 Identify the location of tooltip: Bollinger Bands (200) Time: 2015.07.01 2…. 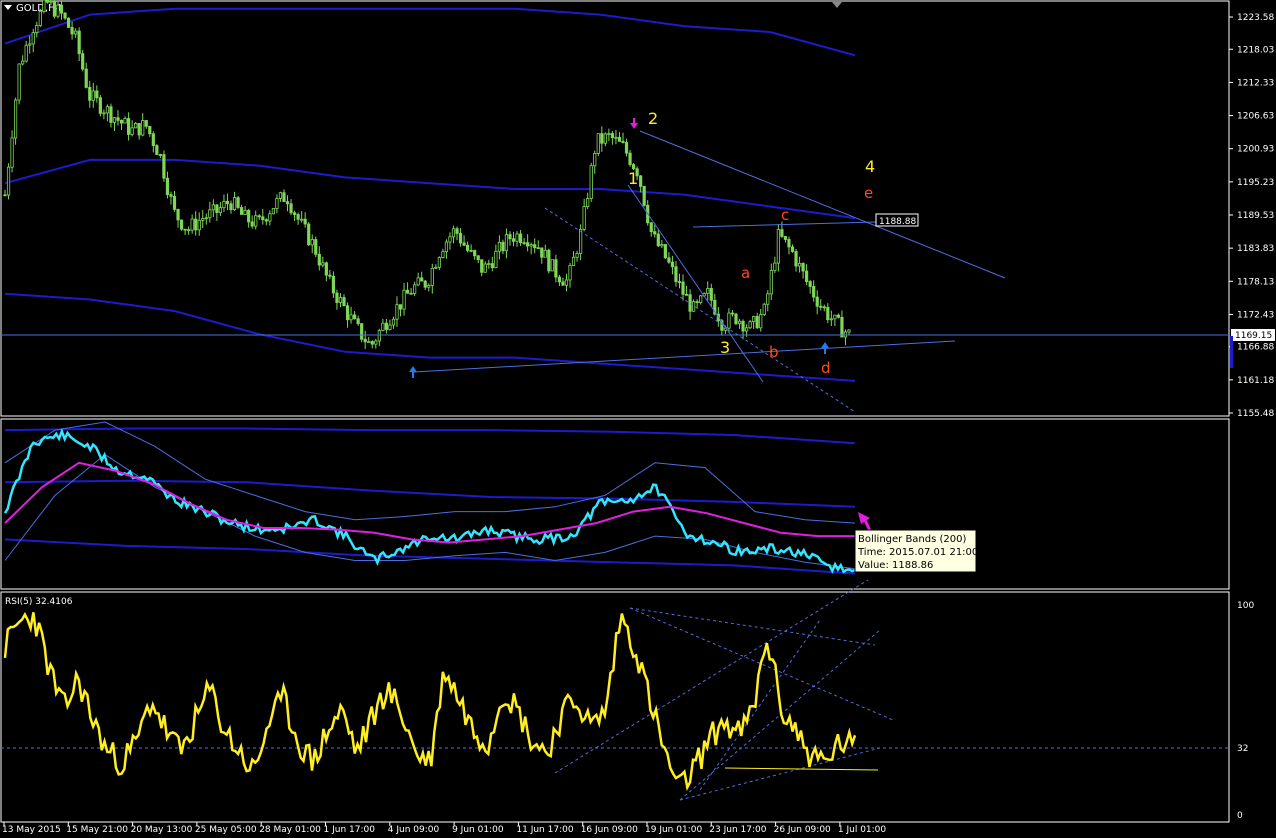
(916, 551).